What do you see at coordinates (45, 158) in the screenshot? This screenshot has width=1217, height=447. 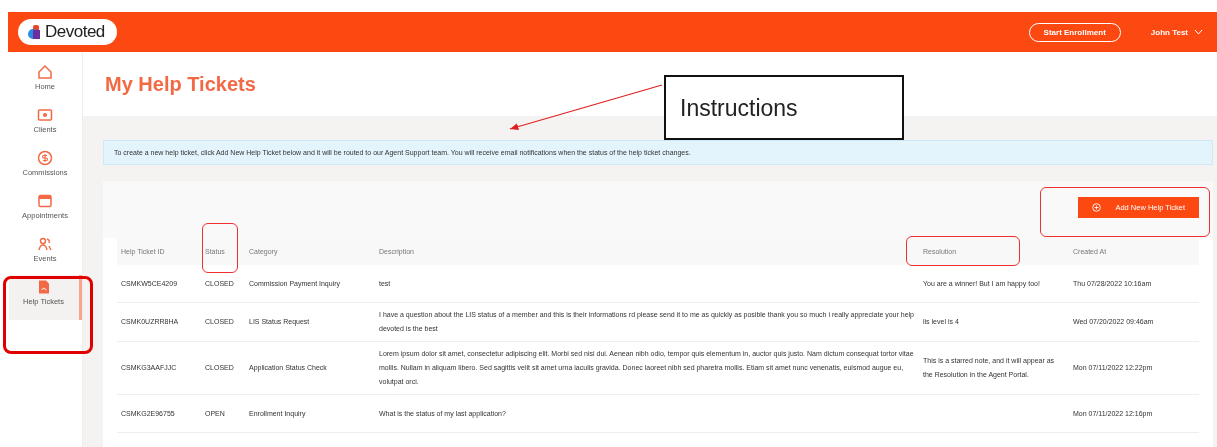 I see `dollar-icon` at bounding box center [45, 158].